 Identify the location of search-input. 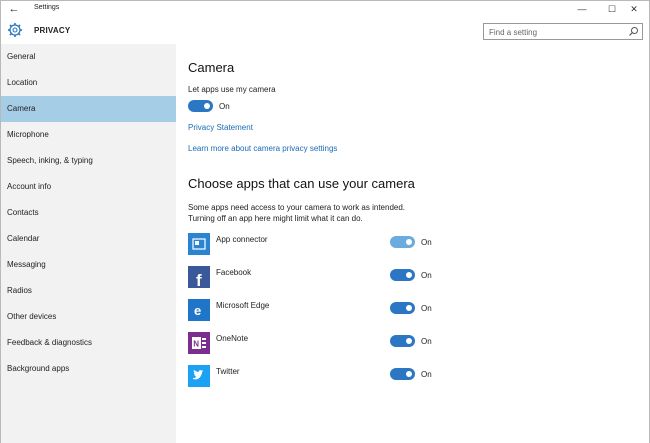
(554, 32).